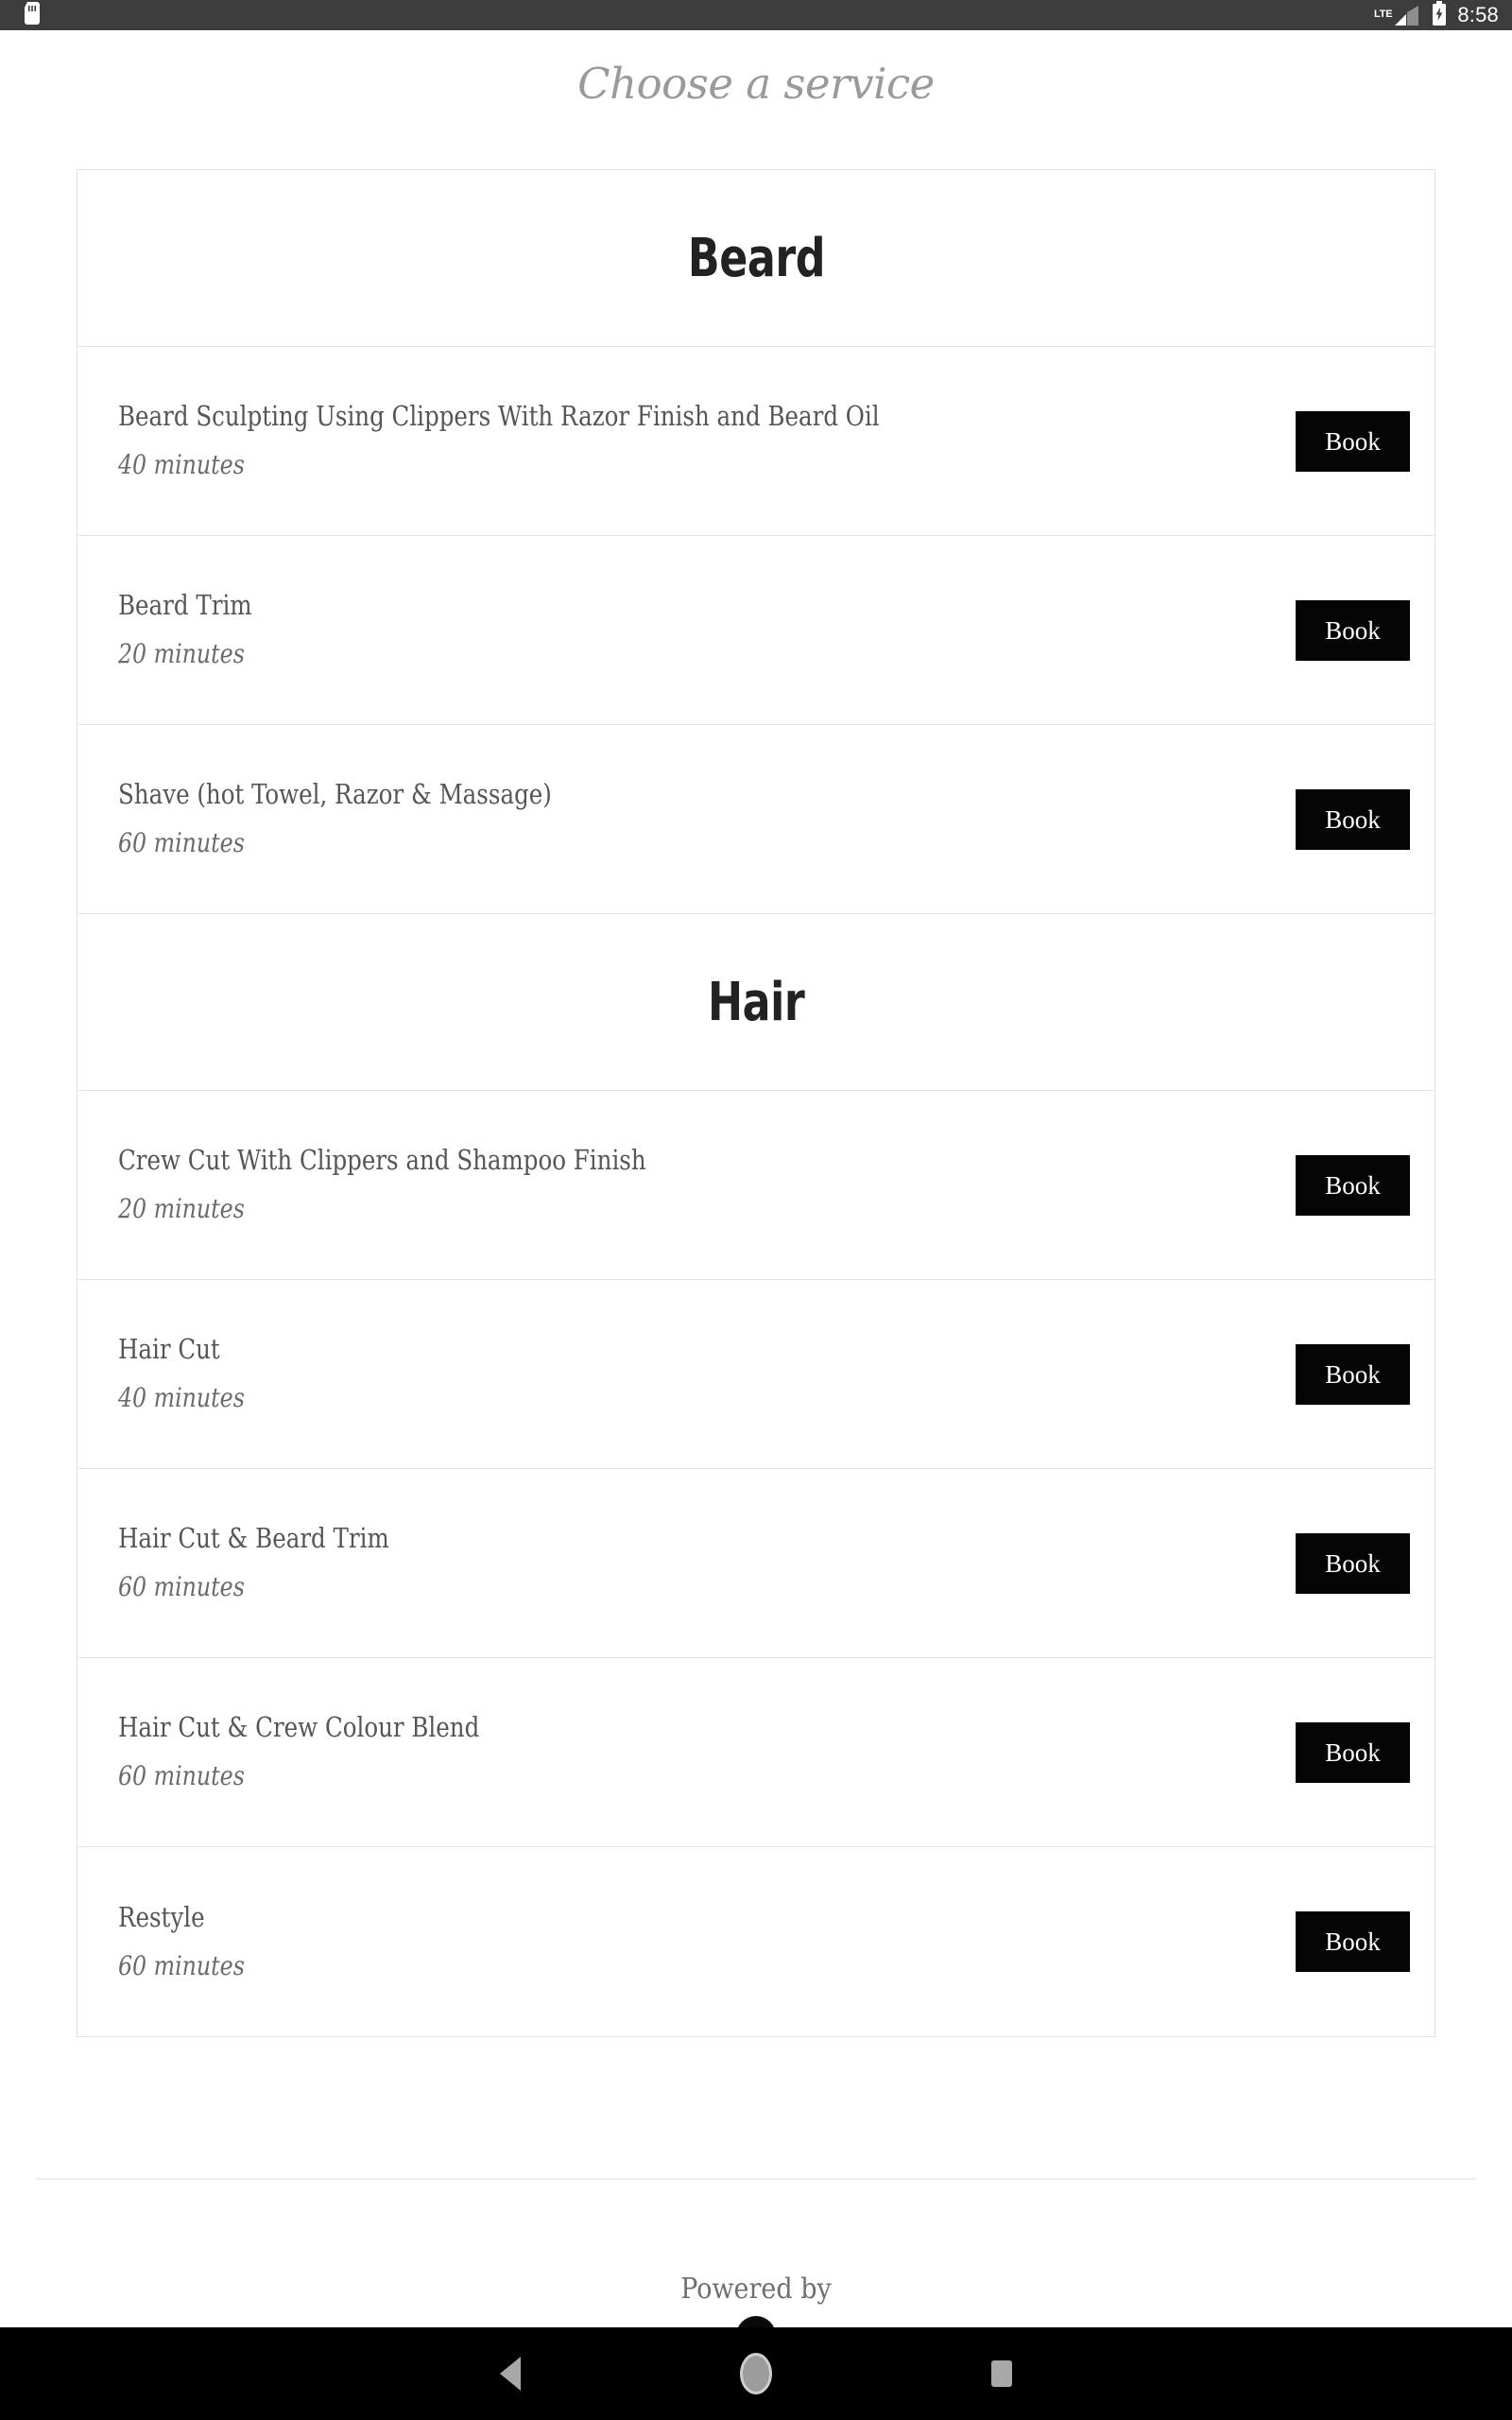 This screenshot has height=2420, width=1512. I want to click on status-bar-right: LTE 8:58, so click(1436, 15).